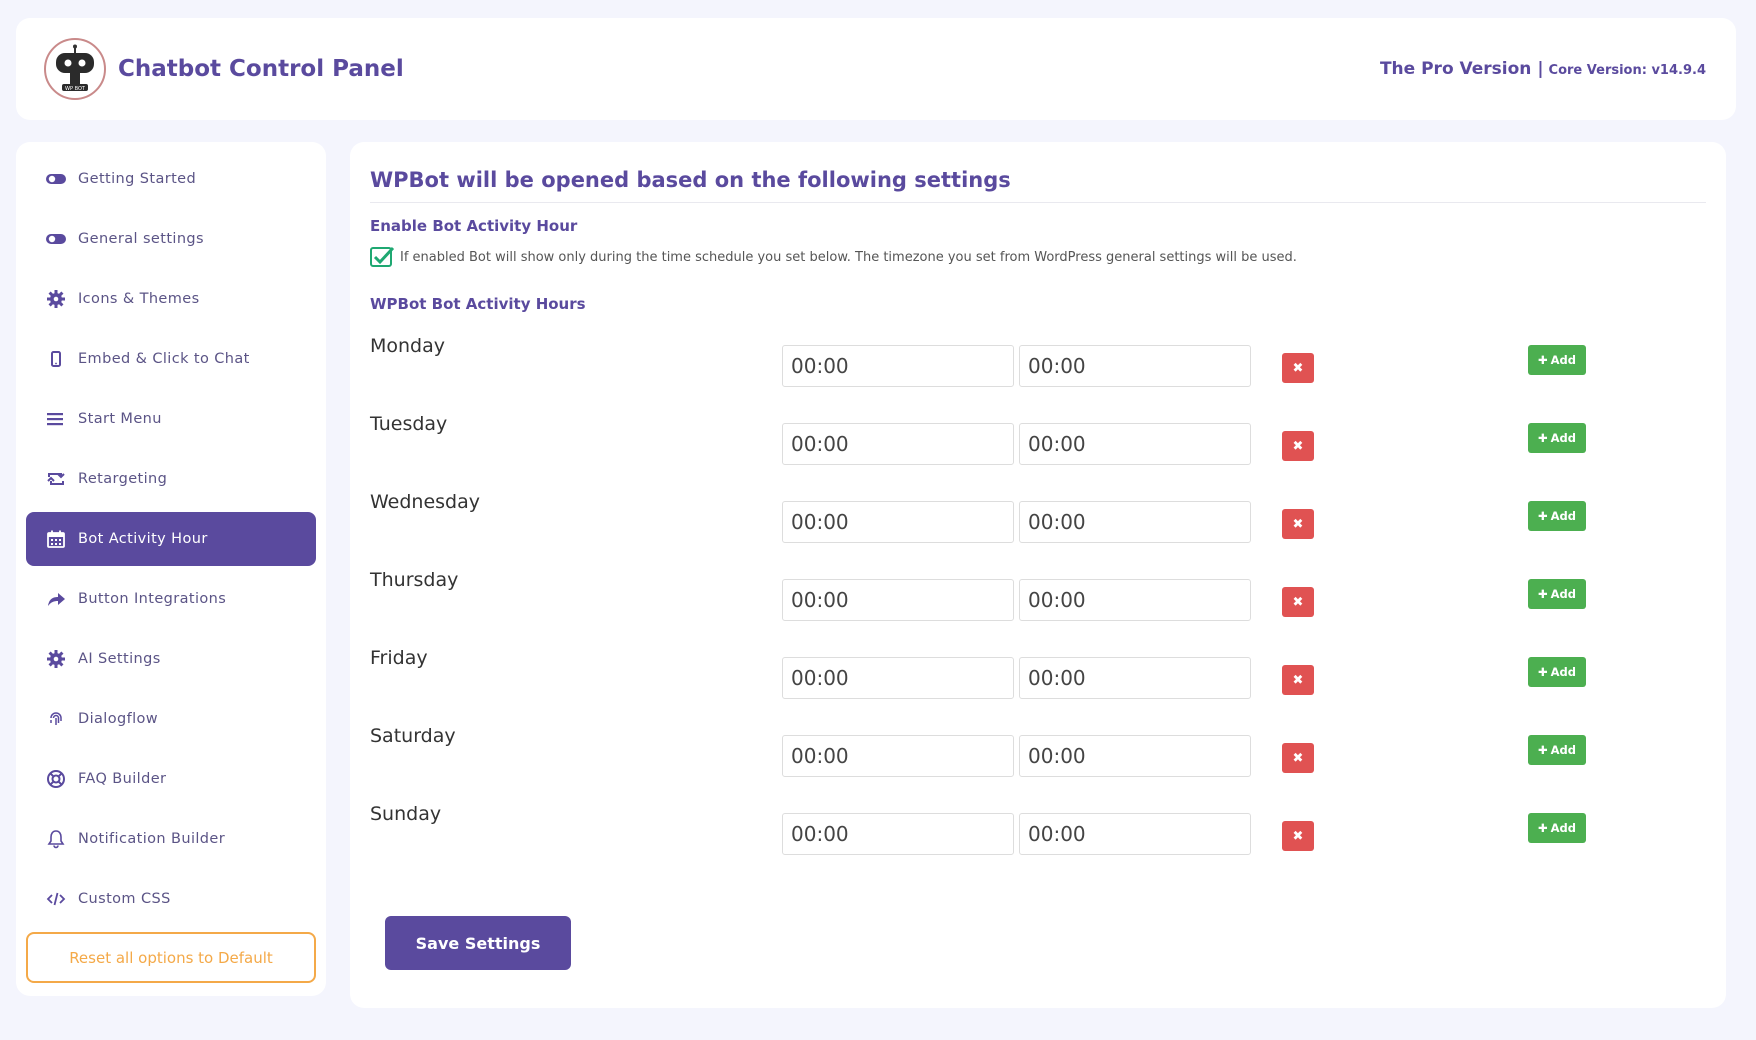 The image size is (1756, 1040). I want to click on sidebar-item-faq-builder: FAQ Builder, so click(171, 779).